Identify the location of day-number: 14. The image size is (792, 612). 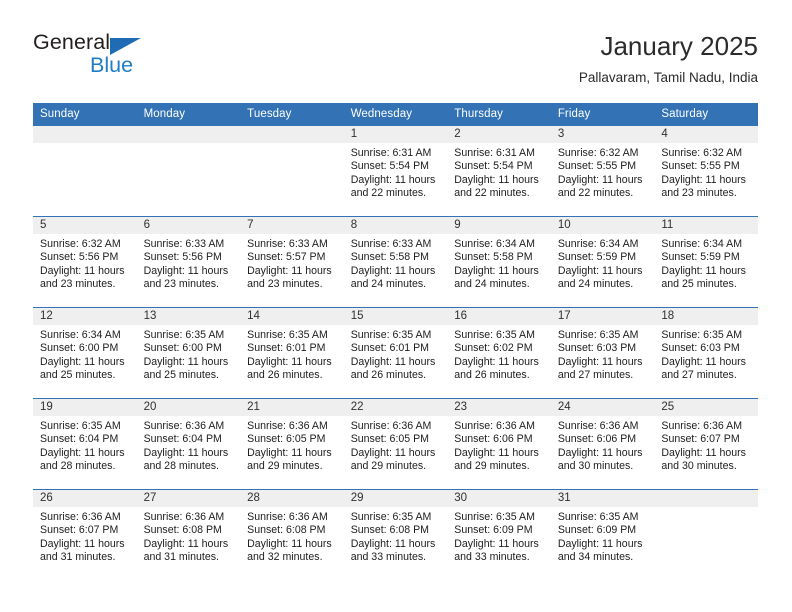
(292, 316).